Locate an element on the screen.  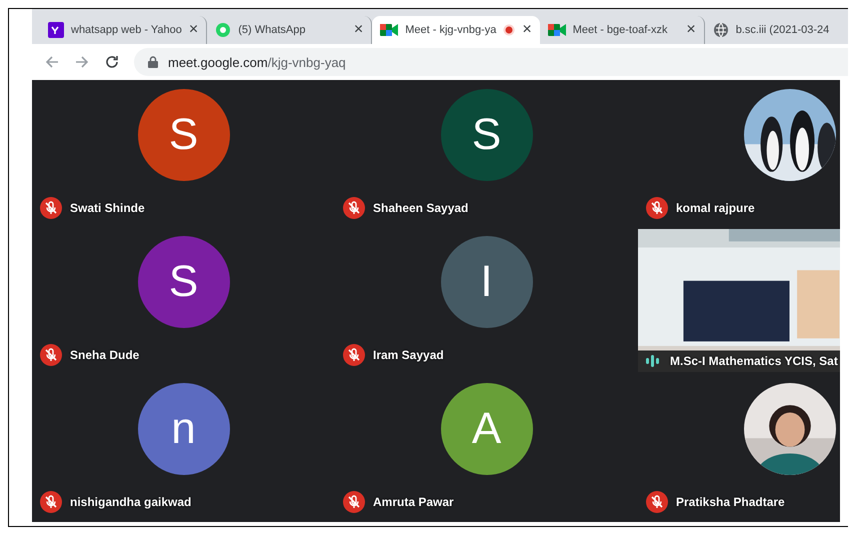
participant-name: Amruta Pawar is located at coordinates (413, 502).